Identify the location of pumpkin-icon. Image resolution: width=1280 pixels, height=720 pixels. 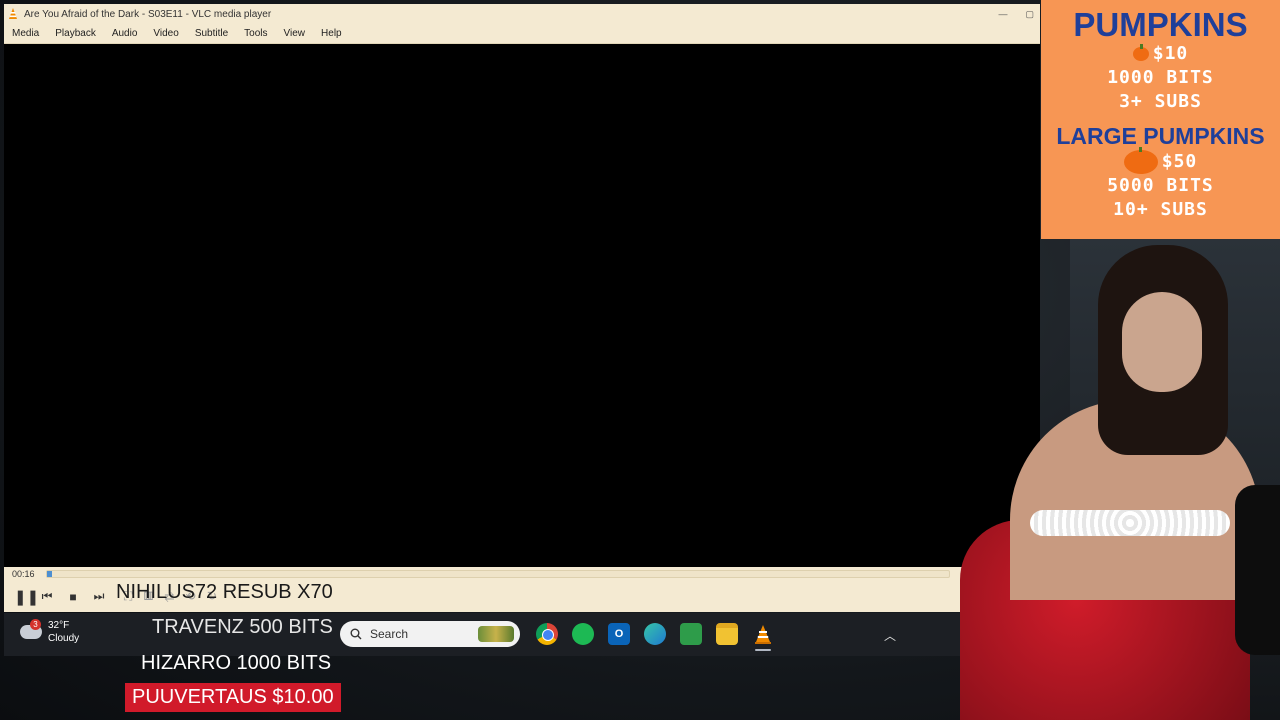
(1140, 52).